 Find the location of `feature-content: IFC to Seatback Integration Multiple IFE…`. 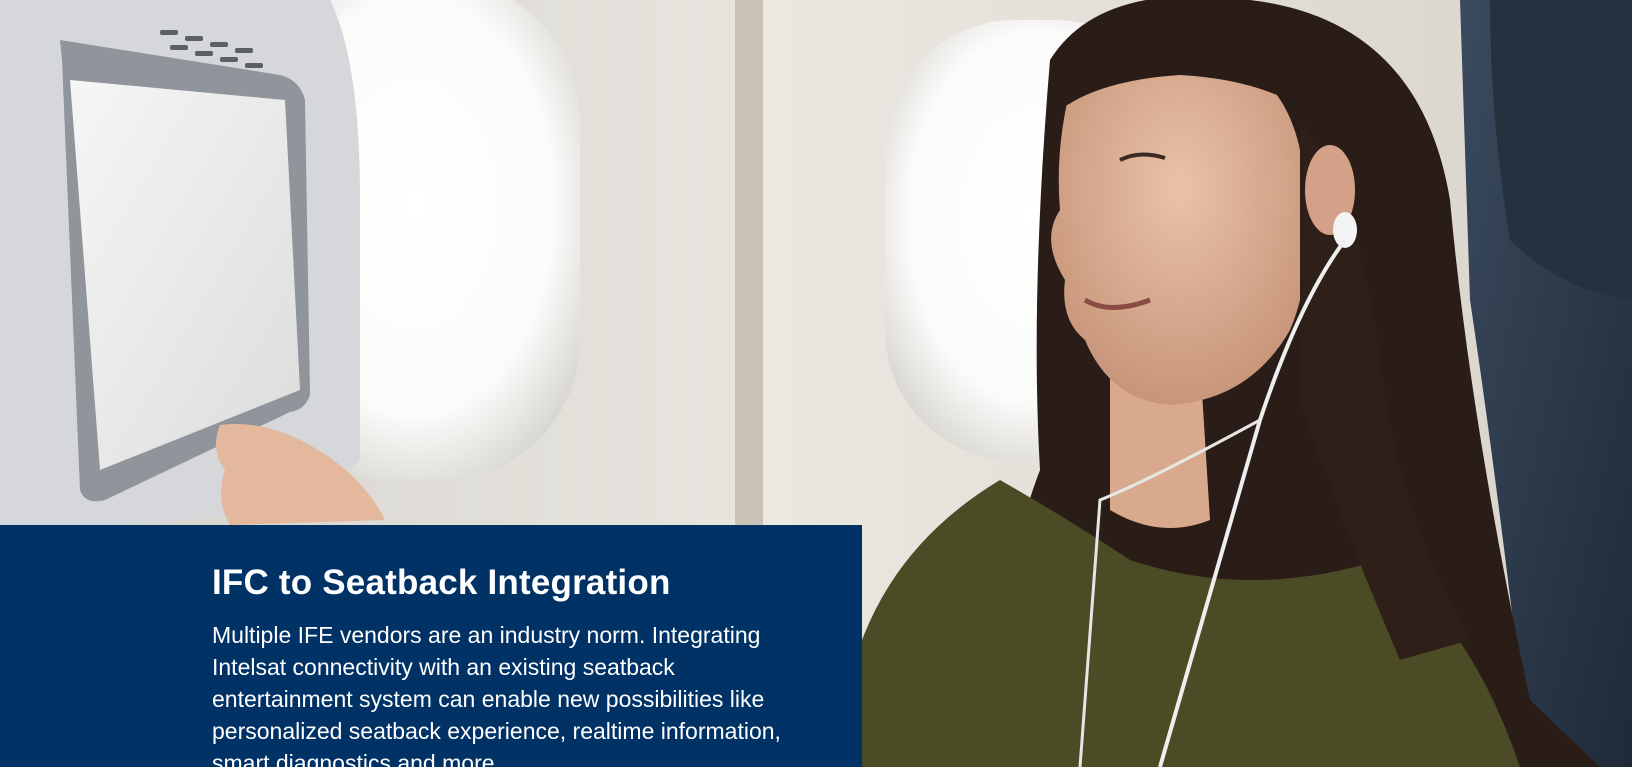

feature-content: IFC to Seatback Integration Multiple IFE… is located at coordinates (512, 665).